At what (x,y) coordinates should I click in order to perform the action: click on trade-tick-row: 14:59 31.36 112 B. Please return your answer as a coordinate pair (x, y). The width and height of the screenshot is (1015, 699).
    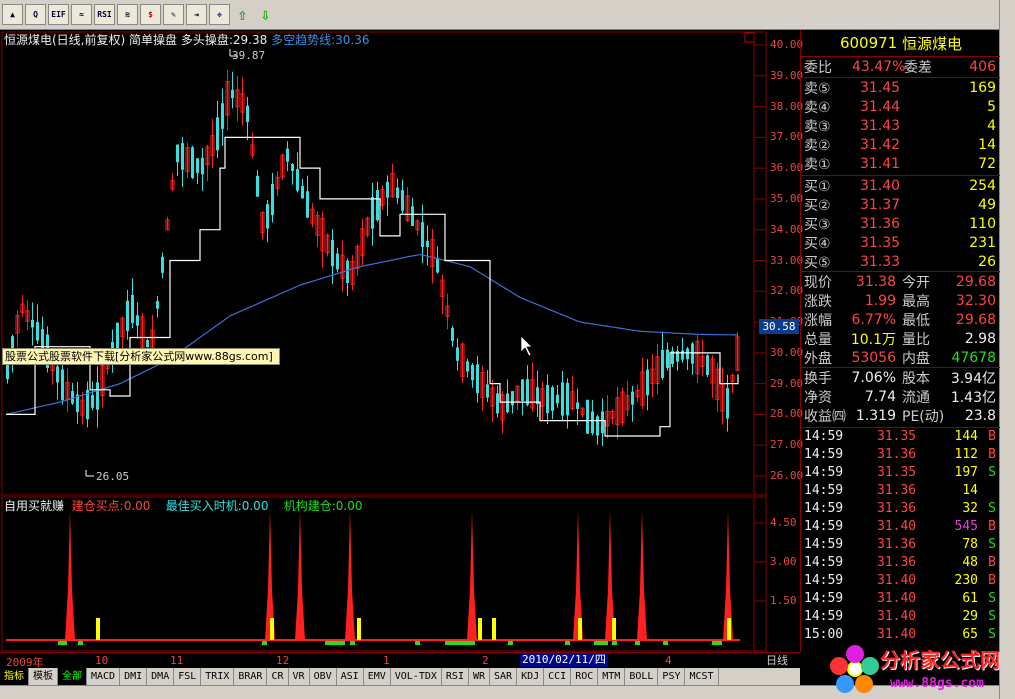
    Looking at the image, I should click on (900, 454).